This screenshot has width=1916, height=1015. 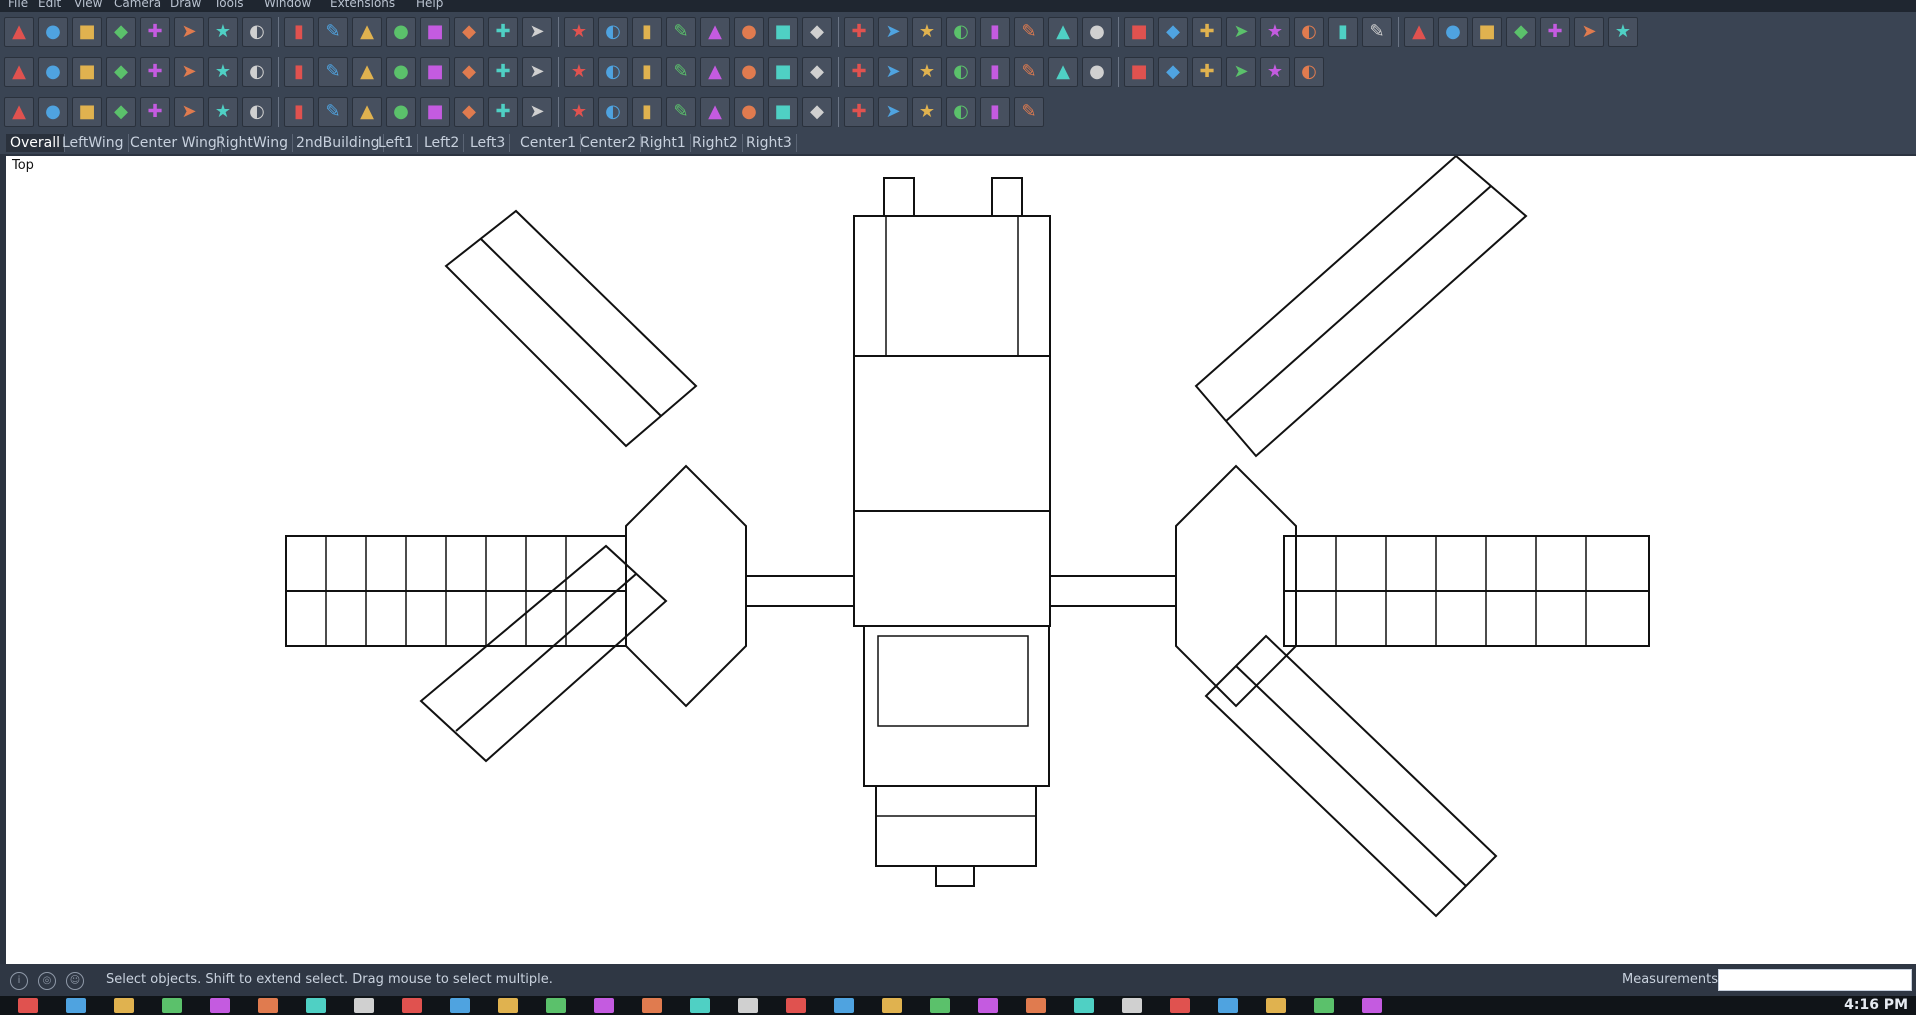 What do you see at coordinates (76, 1005) in the screenshot?
I see `task-view-icon` at bounding box center [76, 1005].